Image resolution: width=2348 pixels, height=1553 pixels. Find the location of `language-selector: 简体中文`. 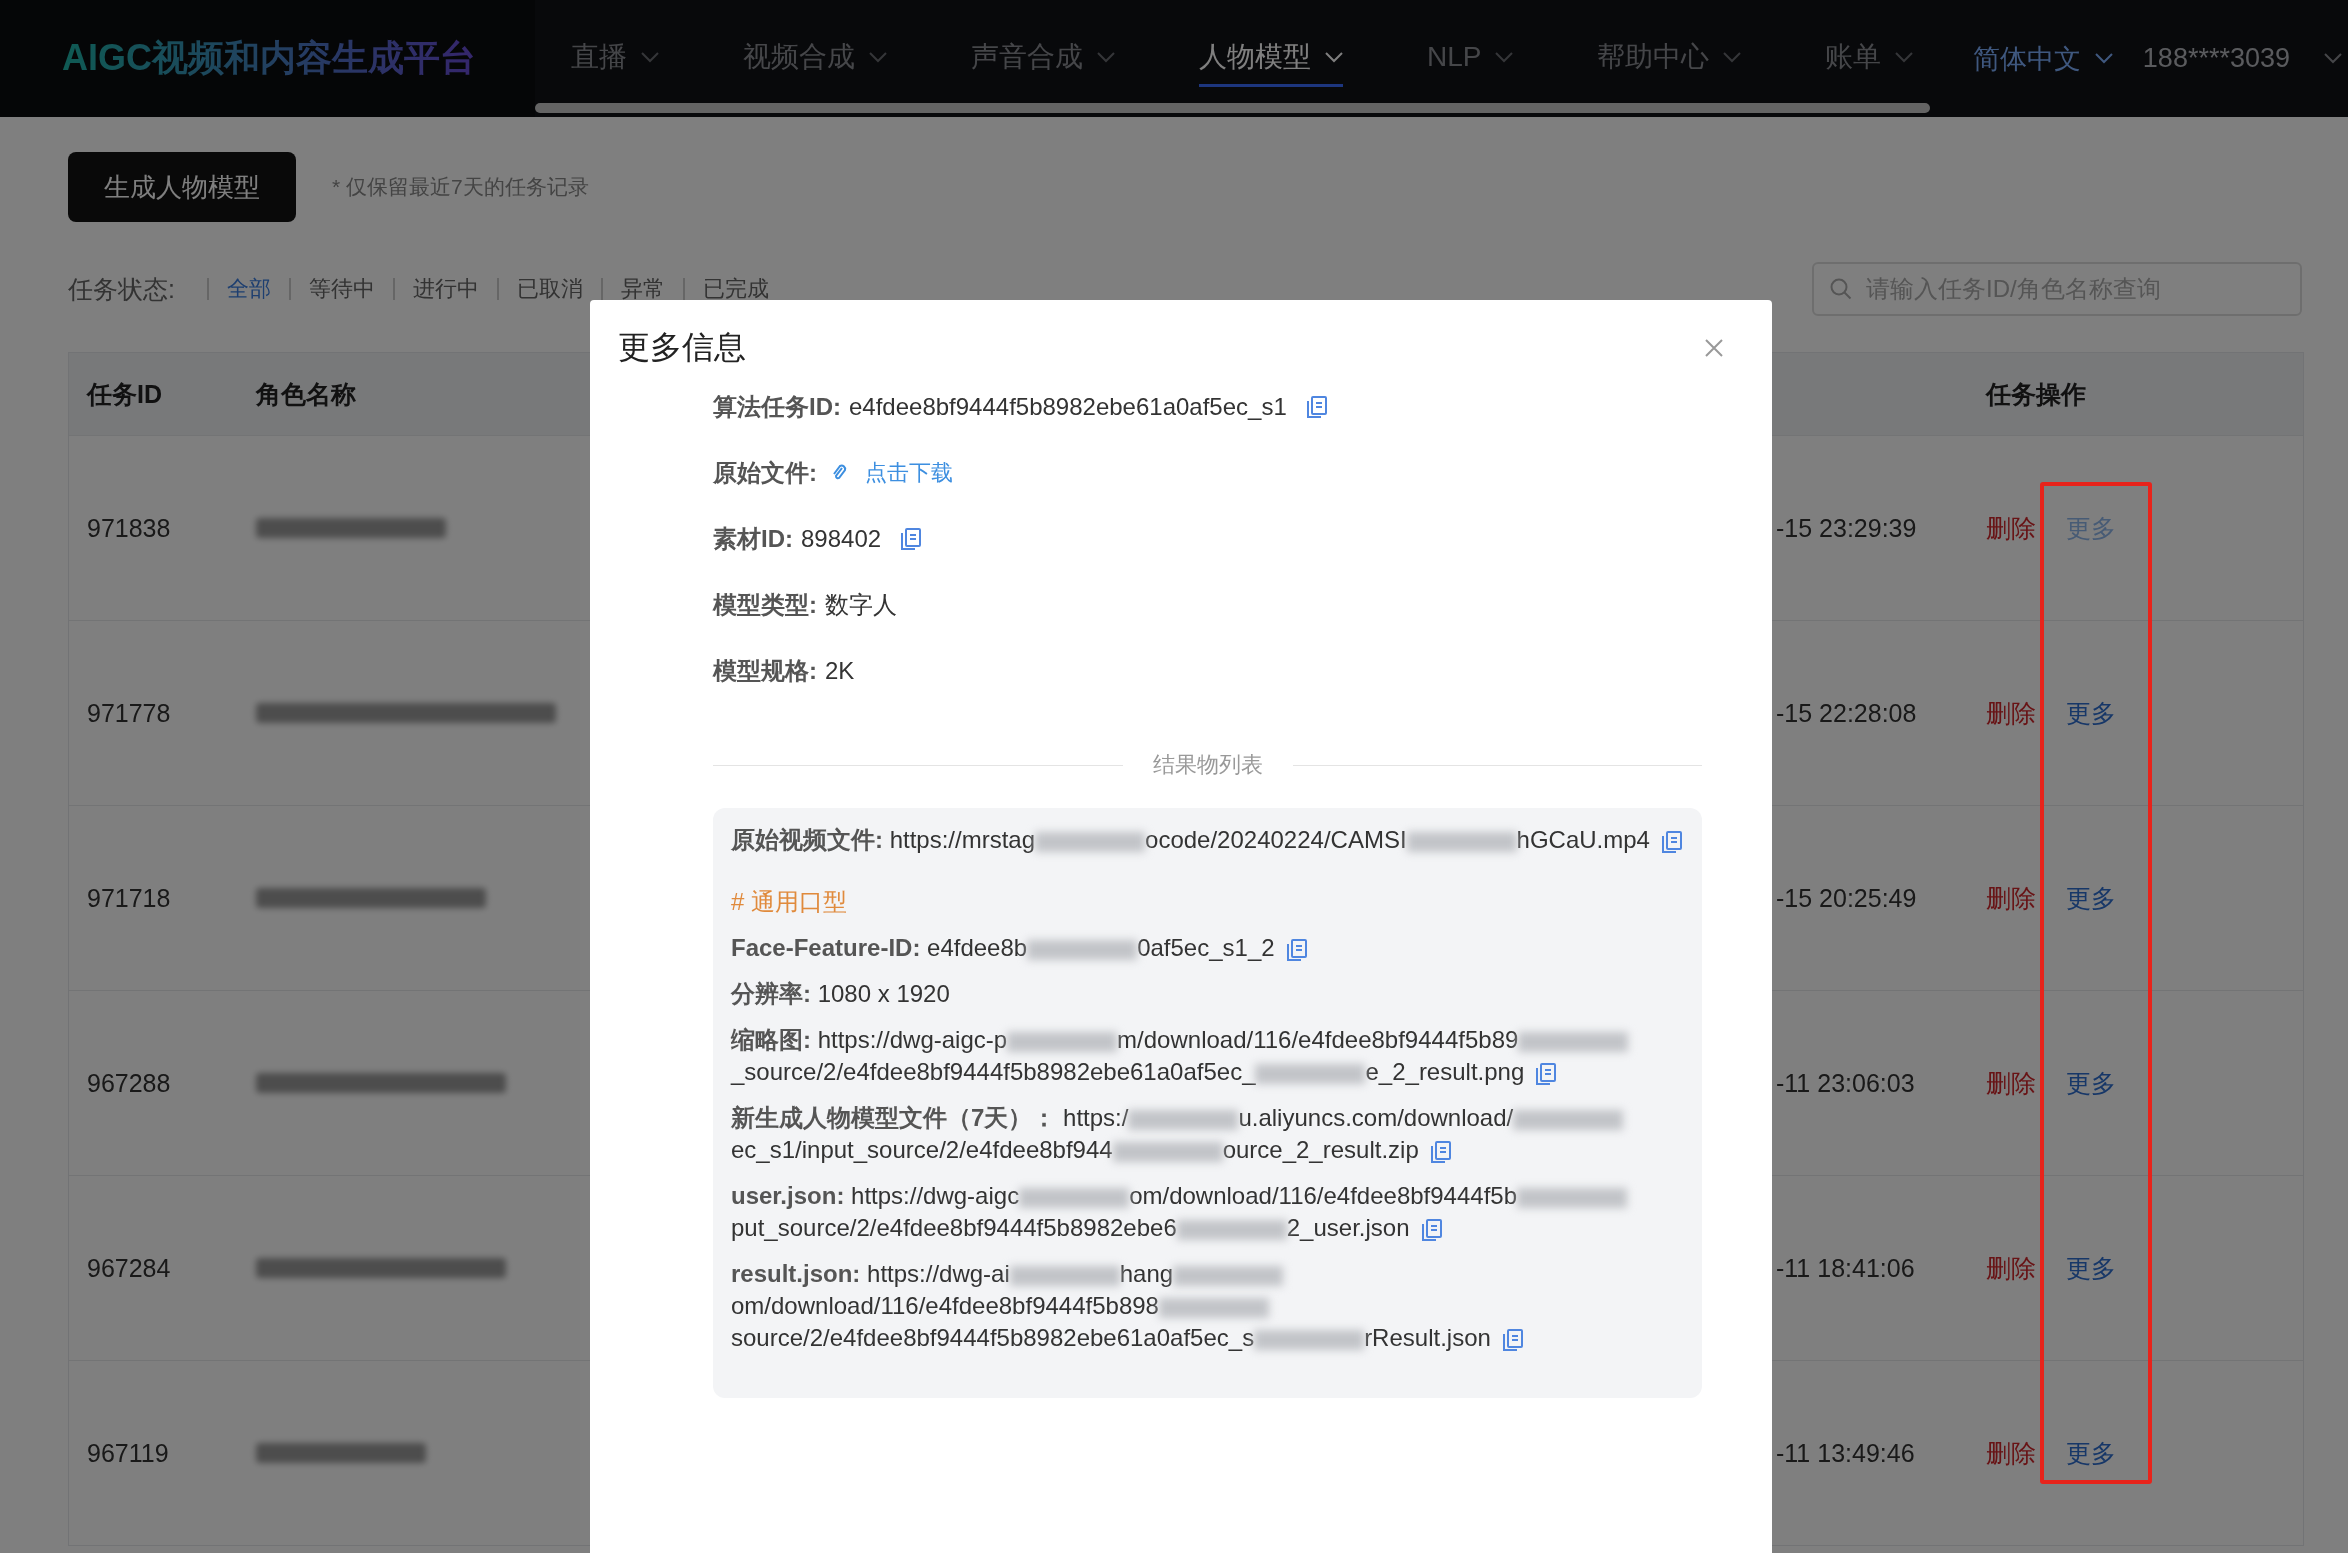

language-selector: 简体中文 is located at coordinates (2042, 58).